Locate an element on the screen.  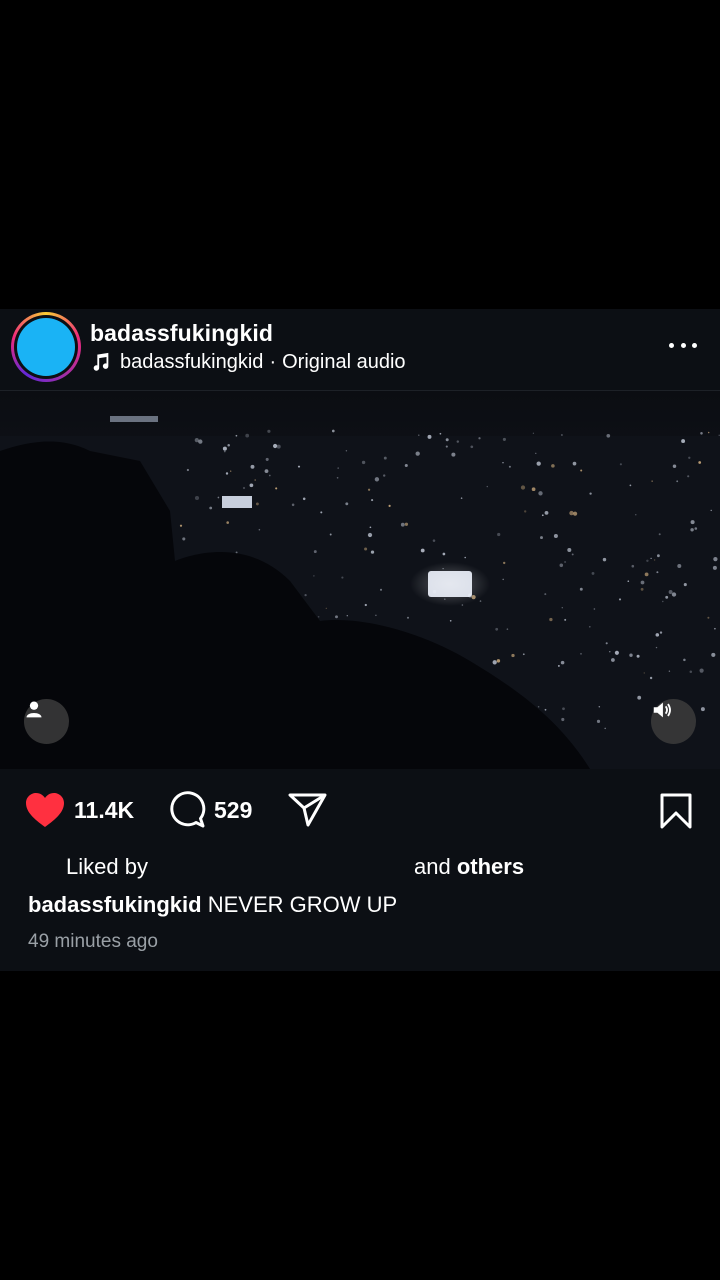
story-ring is located at coordinates (46, 347).